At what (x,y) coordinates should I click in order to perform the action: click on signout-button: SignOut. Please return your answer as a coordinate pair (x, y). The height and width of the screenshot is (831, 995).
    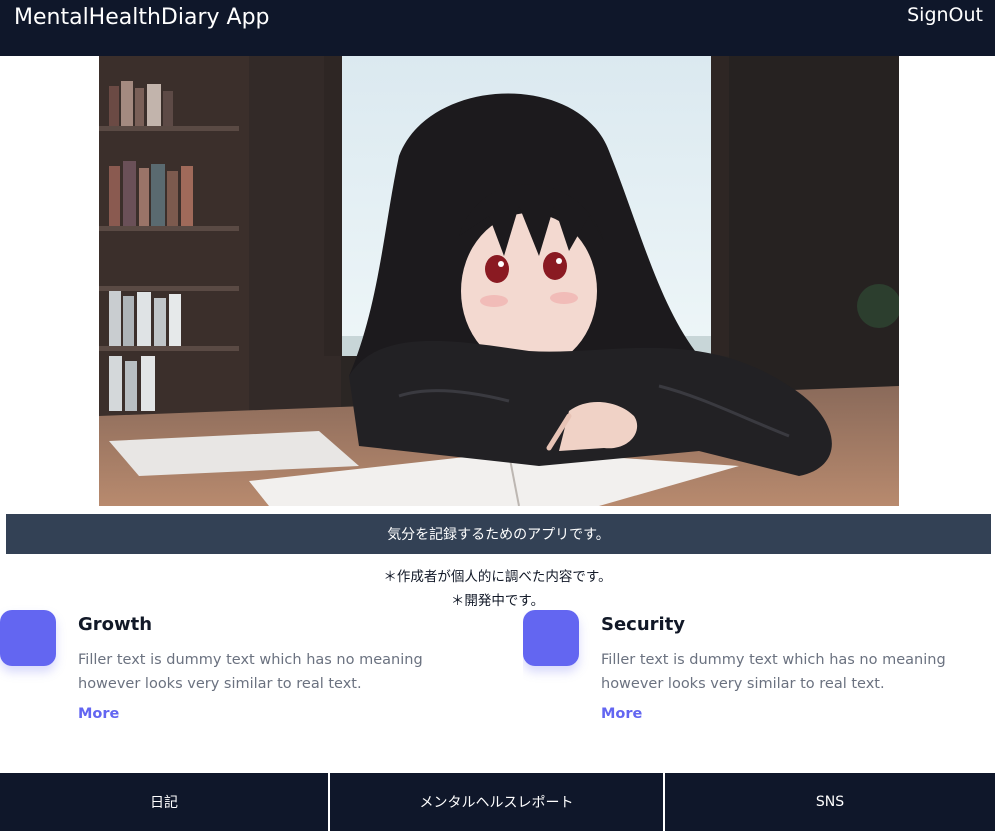
    Looking at the image, I should click on (945, 15).